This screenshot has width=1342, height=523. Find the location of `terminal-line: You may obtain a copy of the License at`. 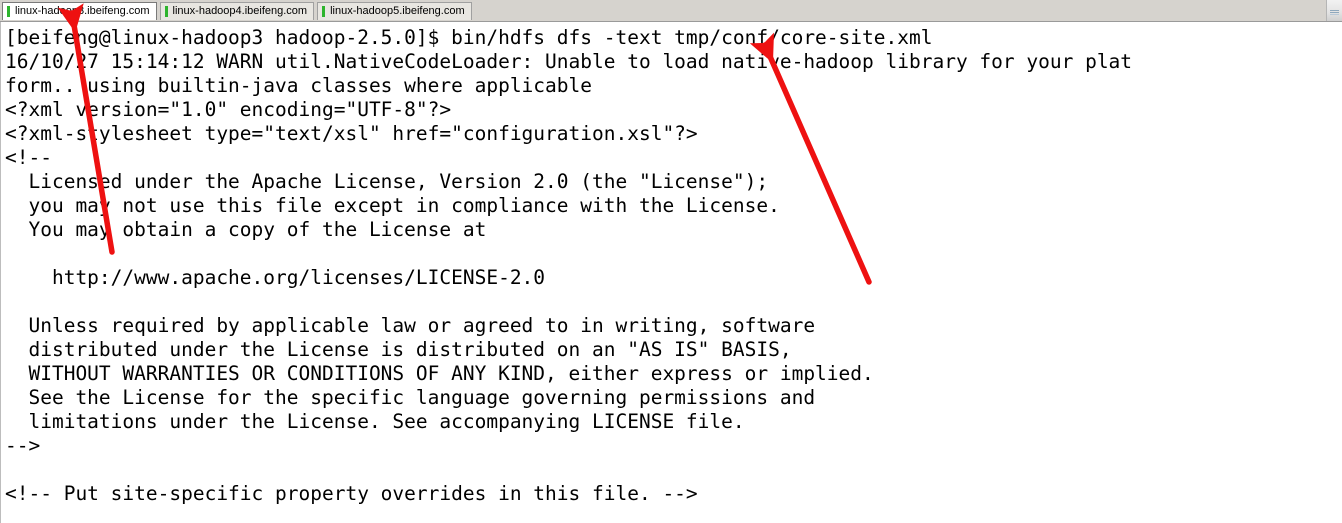

terminal-line: You may obtain a copy of the License at is located at coordinates (246, 229).